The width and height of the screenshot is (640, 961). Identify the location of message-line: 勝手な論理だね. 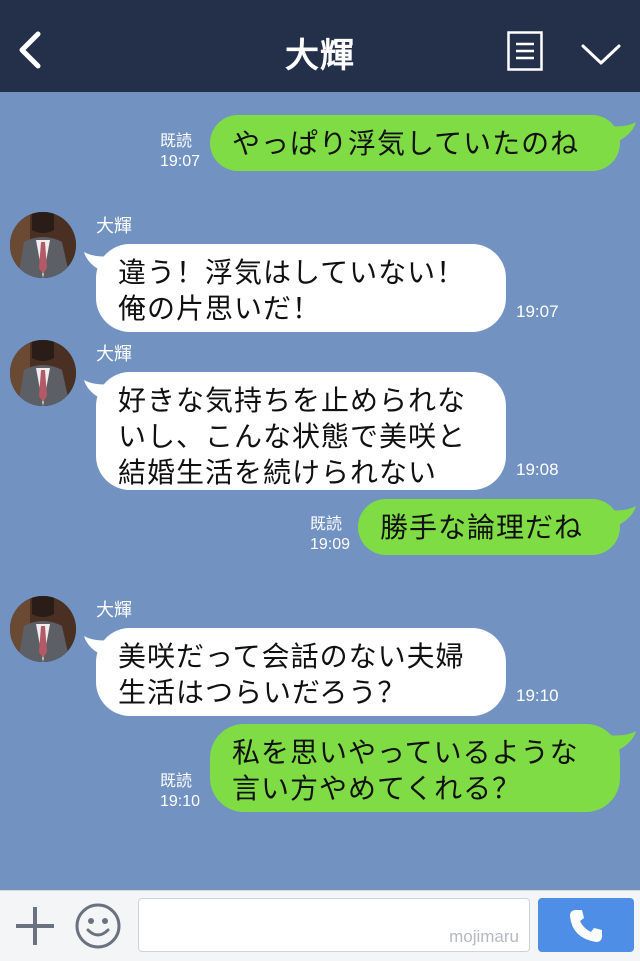
(482, 527).